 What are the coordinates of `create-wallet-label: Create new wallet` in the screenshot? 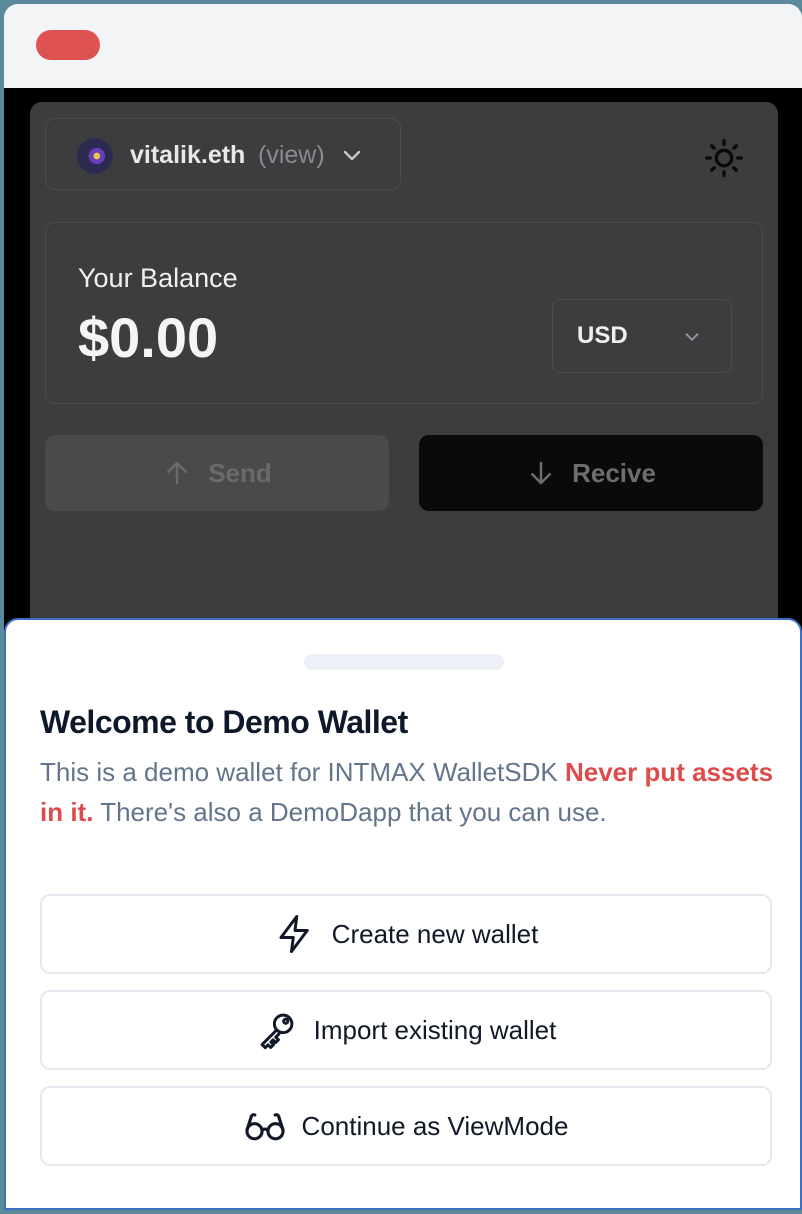 It's located at (435, 933).